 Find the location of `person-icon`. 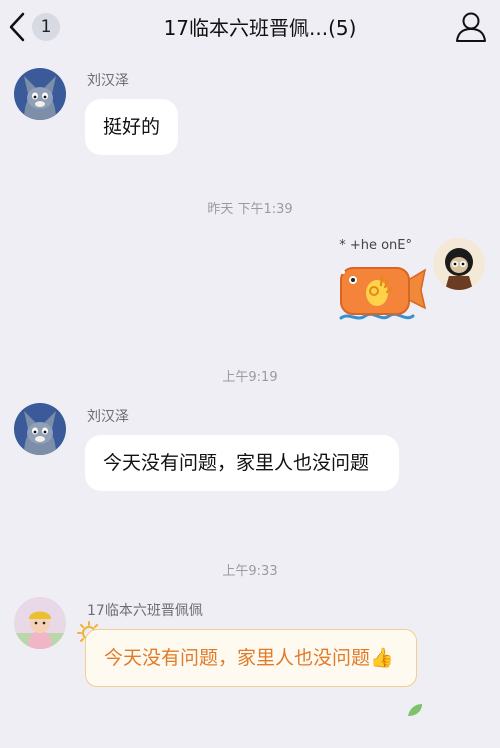

person-icon is located at coordinates (471, 27).